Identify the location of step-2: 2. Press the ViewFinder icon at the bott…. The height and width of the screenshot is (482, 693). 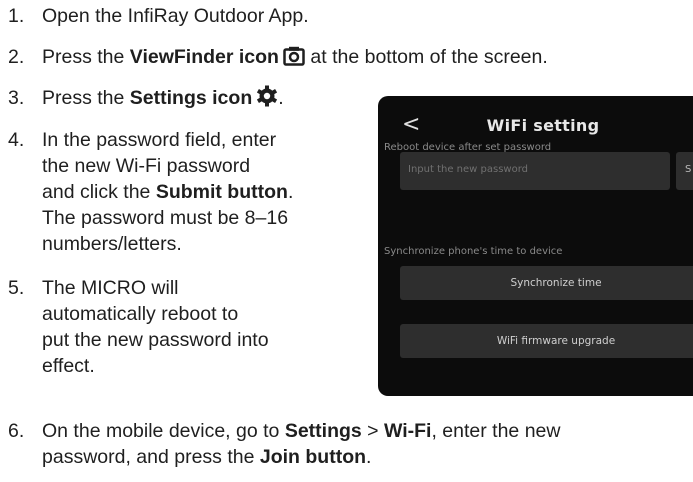
(278, 58).